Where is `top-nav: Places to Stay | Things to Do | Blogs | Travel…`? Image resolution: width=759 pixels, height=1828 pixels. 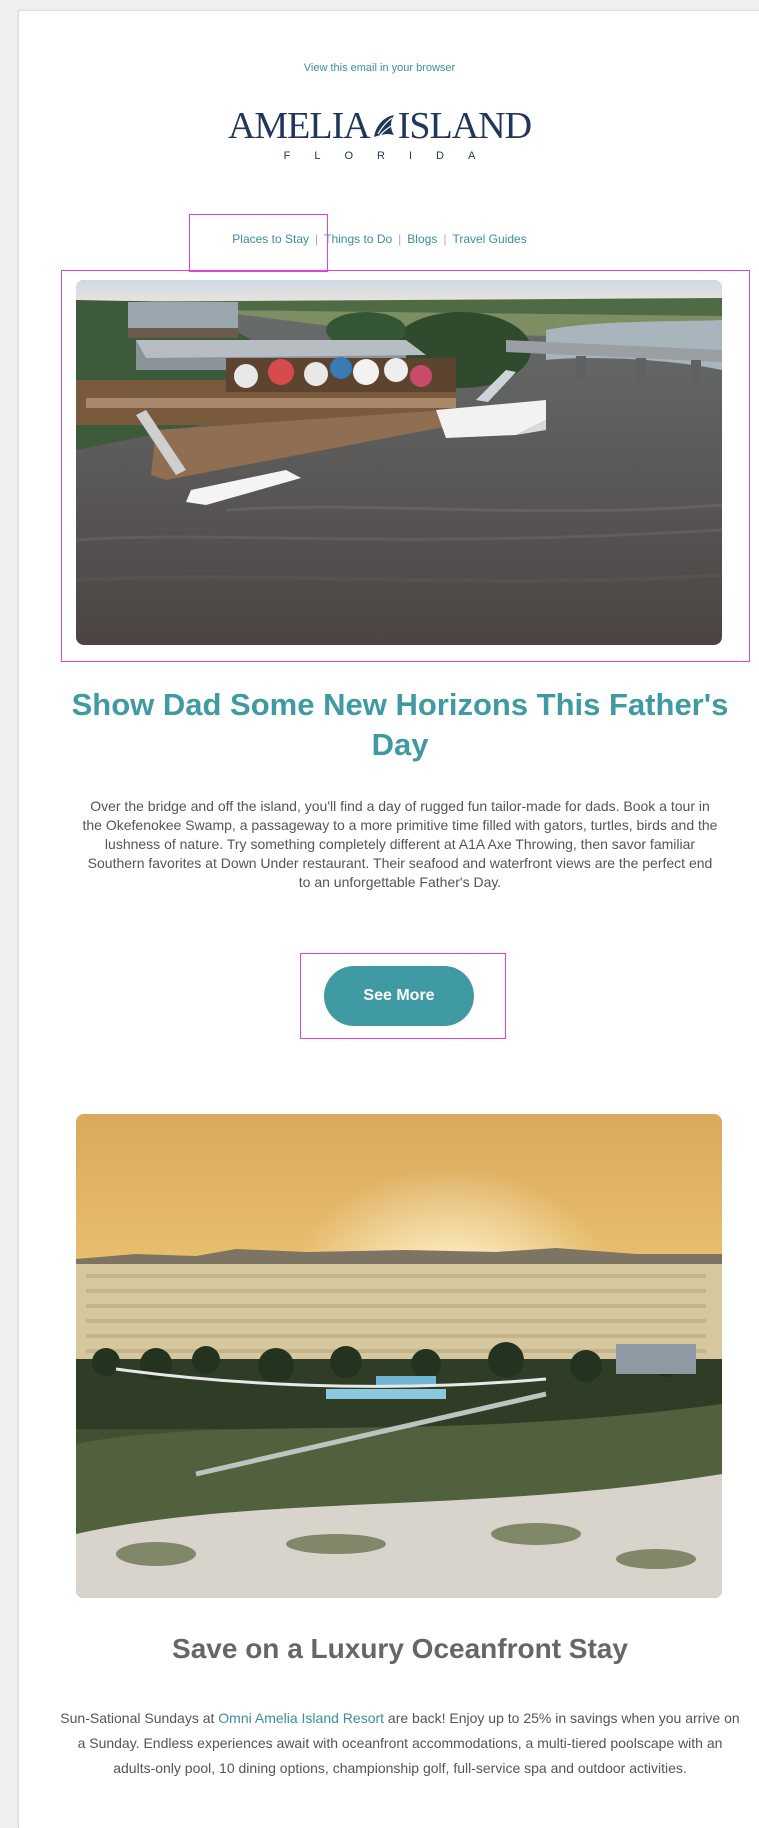 top-nav: Places to Stay | Things to Do | Blogs | Travel… is located at coordinates (379, 239).